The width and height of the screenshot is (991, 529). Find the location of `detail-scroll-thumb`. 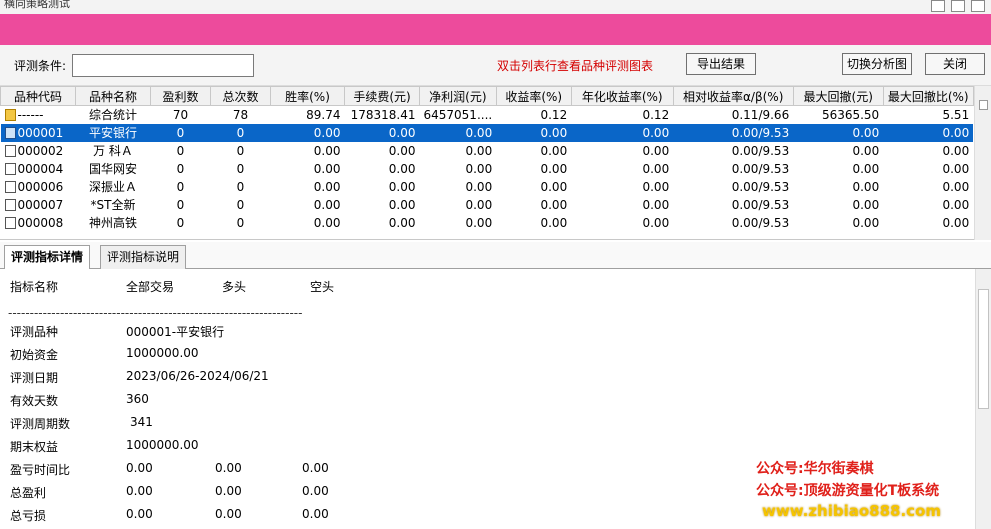

detail-scroll-thumb is located at coordinates (983, 349).